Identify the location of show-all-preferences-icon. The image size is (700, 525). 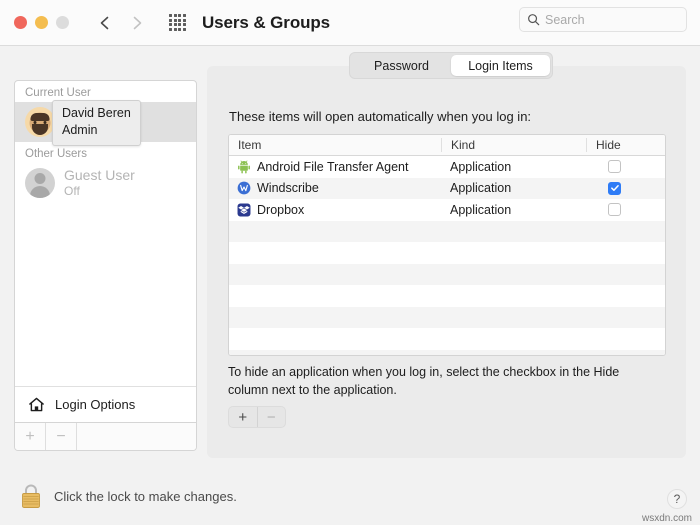
(177, 22).